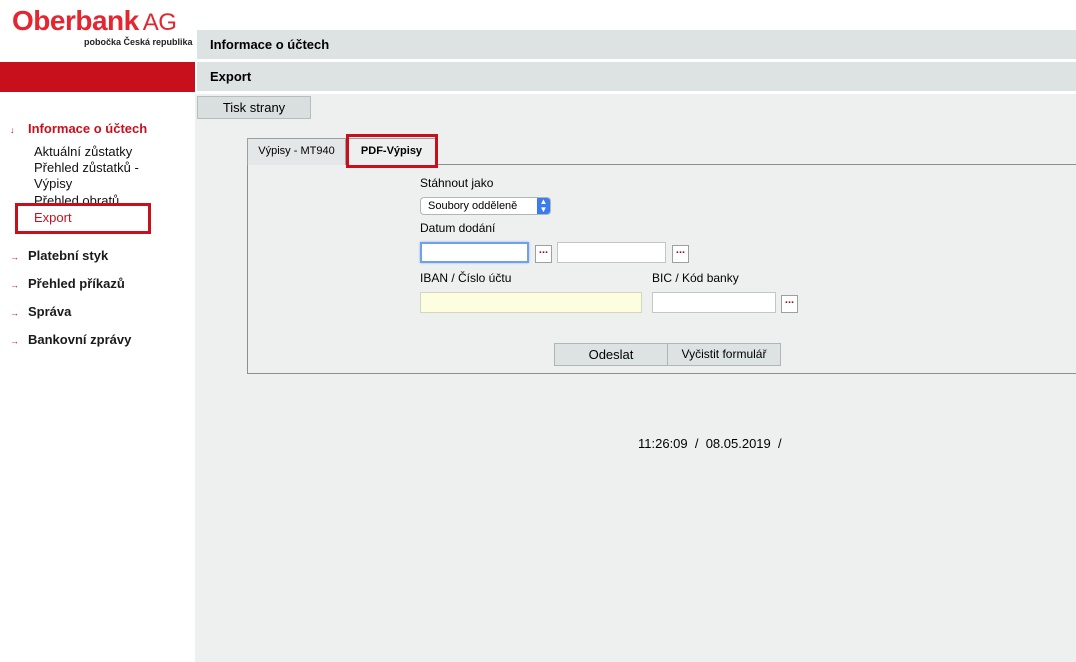 This screenshot has height=662, width=1076. What do you see at coordinates (466, 278) in the screenshot?
I see `iban-label: IBAN / Číslo účtu` at bounding box center [466, 278].